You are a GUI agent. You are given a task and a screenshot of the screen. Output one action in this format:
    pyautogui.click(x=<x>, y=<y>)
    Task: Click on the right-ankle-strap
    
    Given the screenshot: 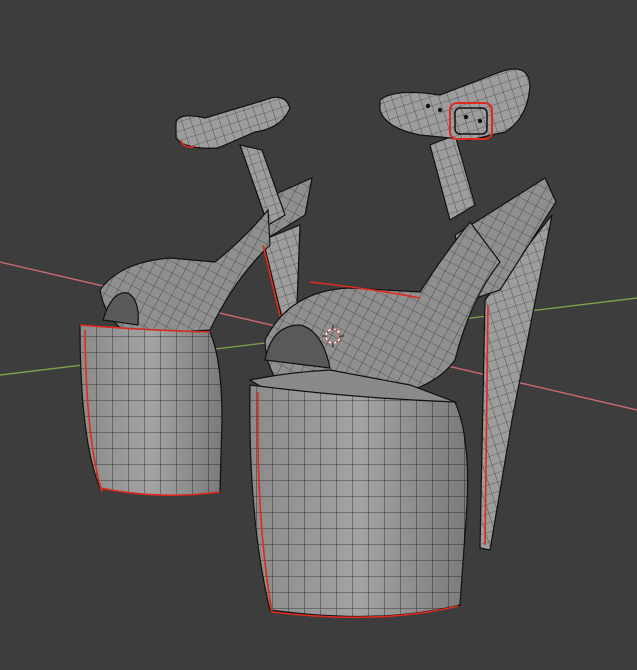 What is the action you would take?
    pyautogui.click(x=452, y=177)
    